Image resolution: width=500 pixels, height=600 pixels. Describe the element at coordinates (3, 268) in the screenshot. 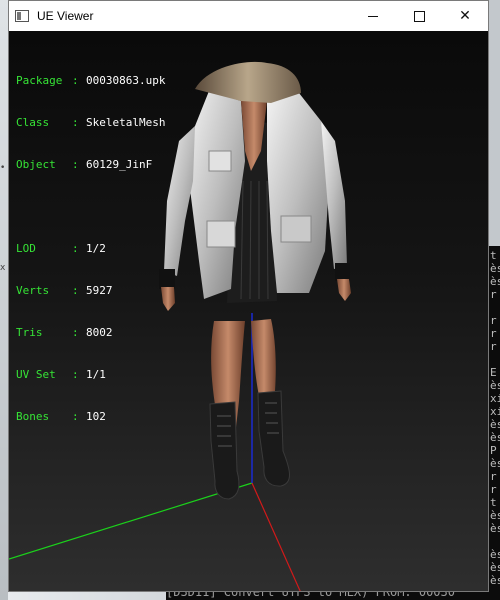

I see `desktop-marker: x` at that location.